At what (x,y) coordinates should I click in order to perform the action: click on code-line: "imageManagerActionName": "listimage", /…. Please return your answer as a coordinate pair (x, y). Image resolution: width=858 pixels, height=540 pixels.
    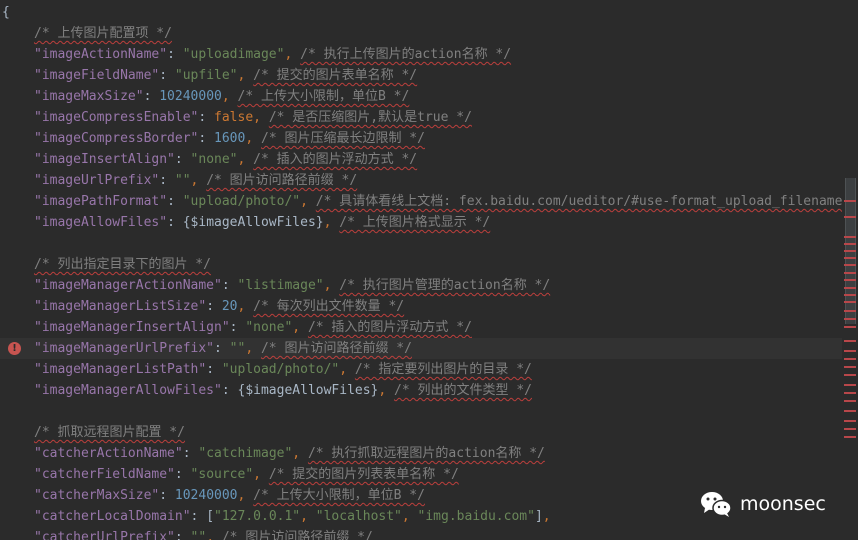
    Looking at the image, I should click on (421, 285).